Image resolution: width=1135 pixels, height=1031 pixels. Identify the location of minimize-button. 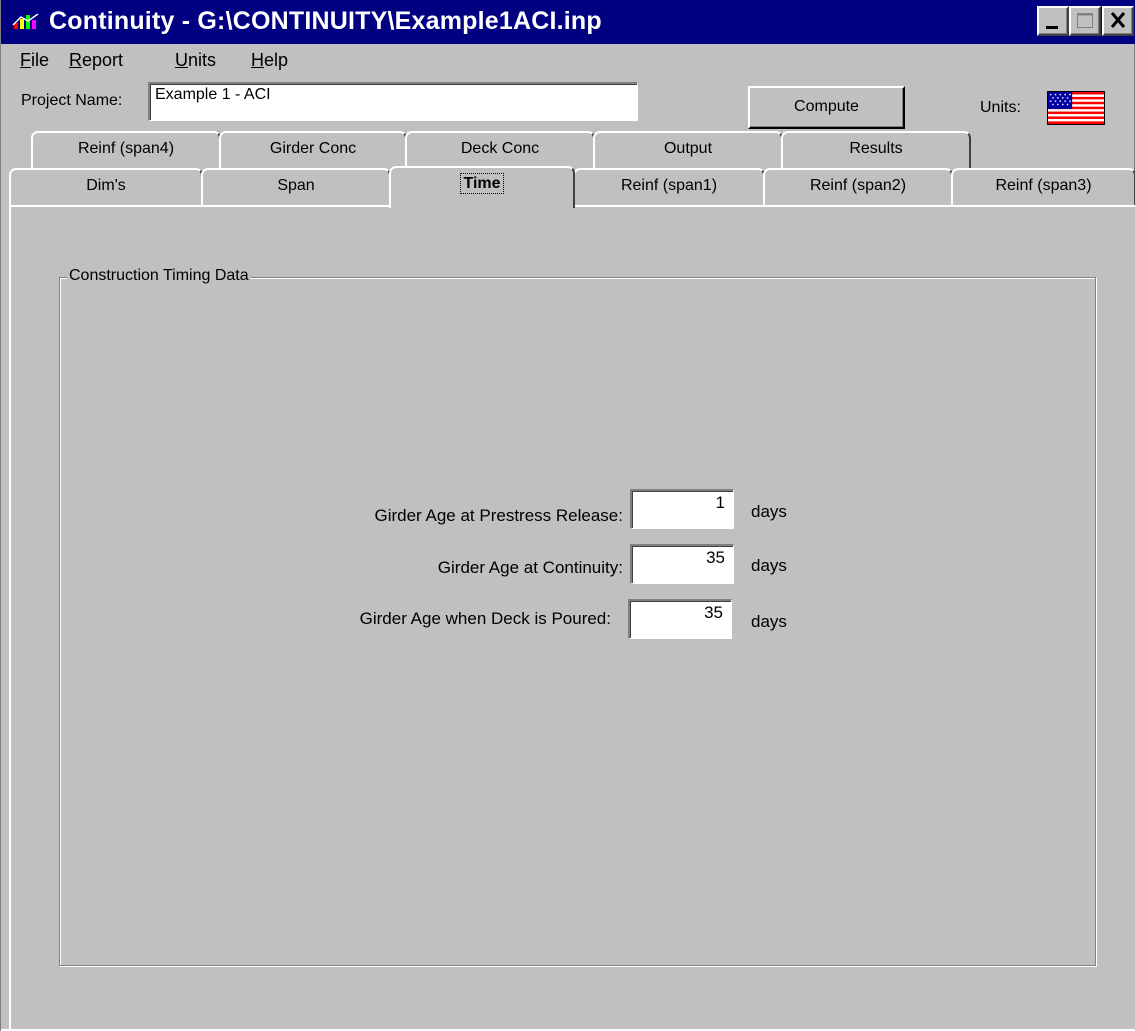
(1053, 21).